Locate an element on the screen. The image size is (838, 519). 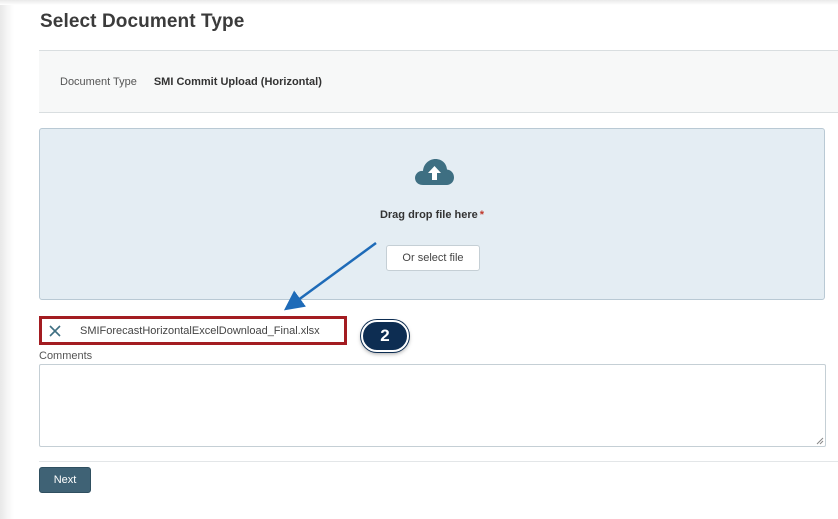
page-title: Select Document Type is located at coordinates (142, 21).